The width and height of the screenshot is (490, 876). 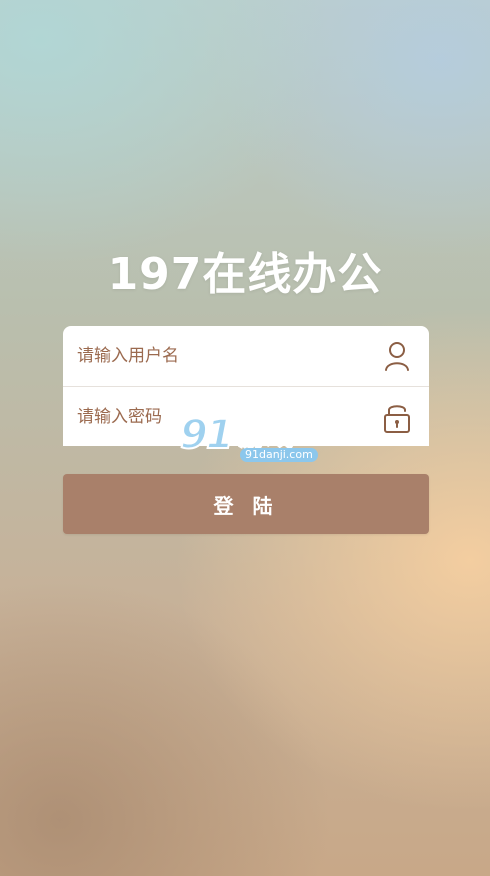 What do you see at coordinates (207, 435) in the screenshot?
I see `watermark-number: 91` at bounding box center [207, 435].